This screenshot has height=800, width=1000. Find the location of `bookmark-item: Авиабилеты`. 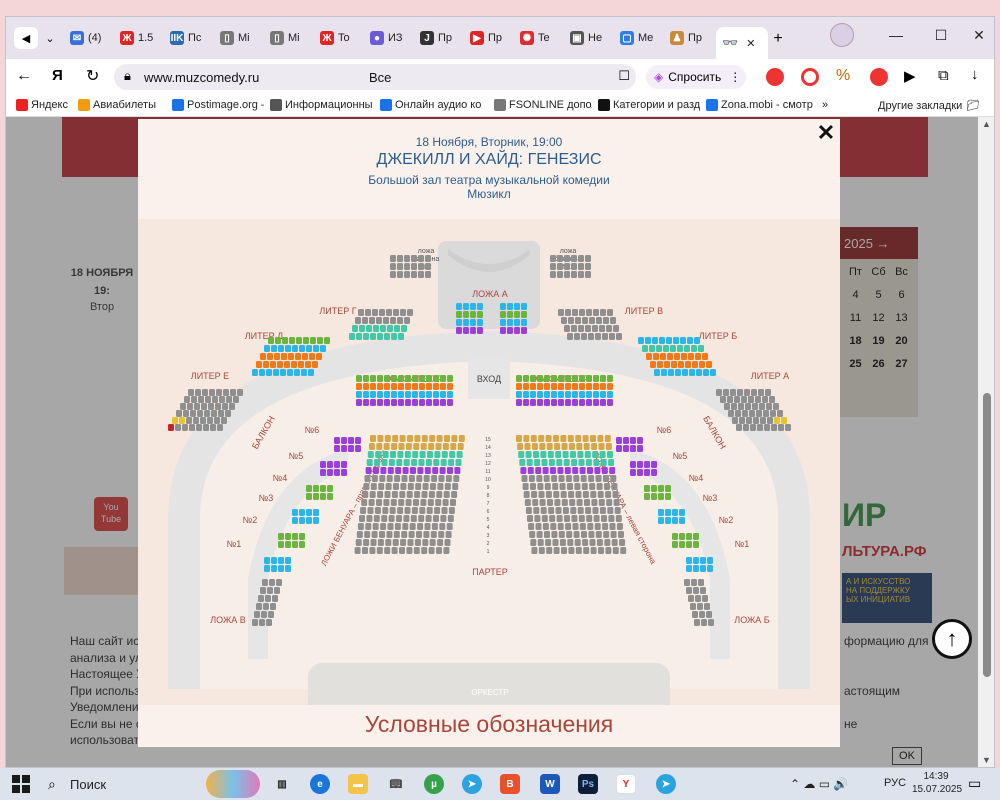

bookmark-item: Авиабилеты is located at coordinates (117, 105).